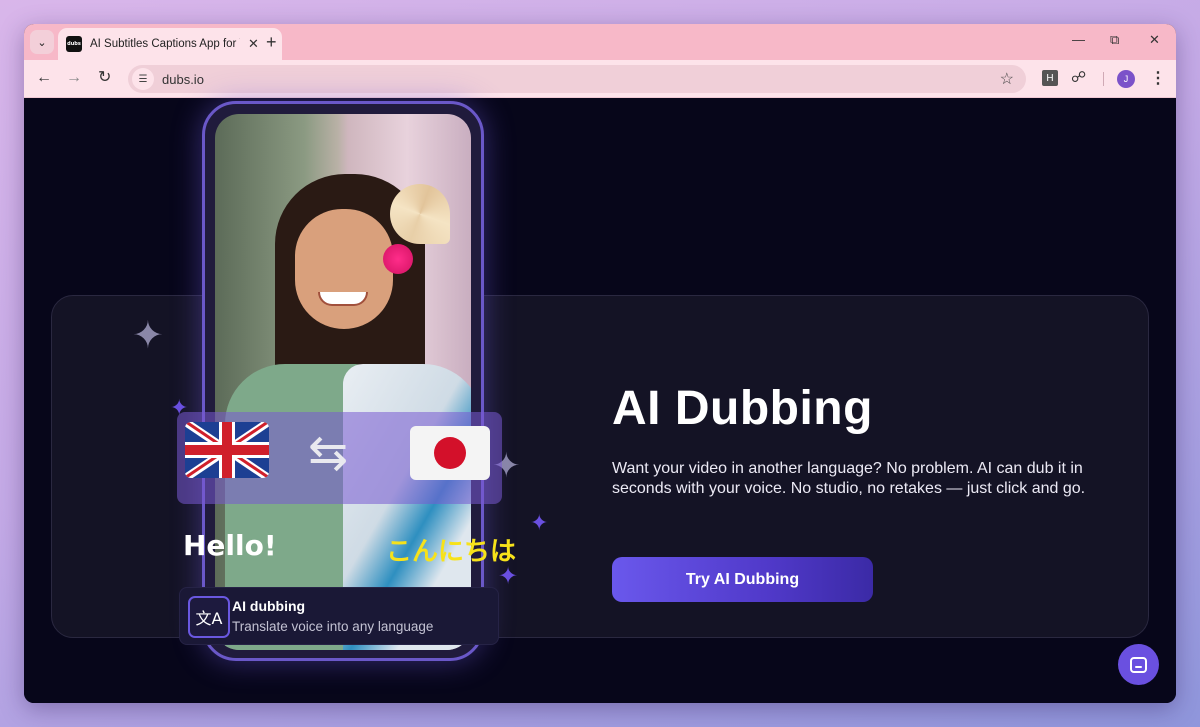  What do you see at coordinates (1114, 40) in the screenshot?
I see `restore-icon: ⧉` at bounding box center [1114, 40].